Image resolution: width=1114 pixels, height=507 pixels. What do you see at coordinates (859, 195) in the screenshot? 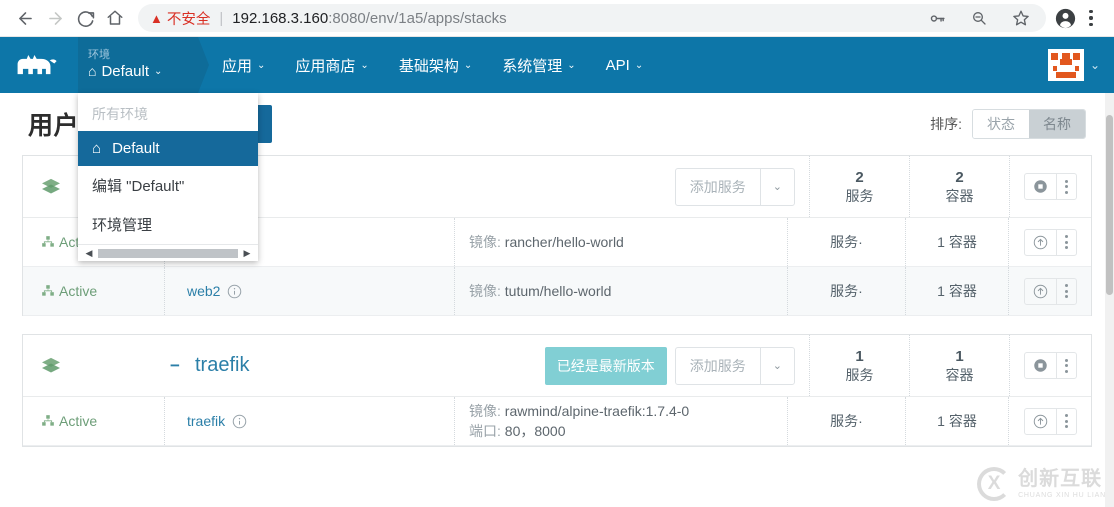
I see `service-count-label: 服务` at bounding box center [859, 195].